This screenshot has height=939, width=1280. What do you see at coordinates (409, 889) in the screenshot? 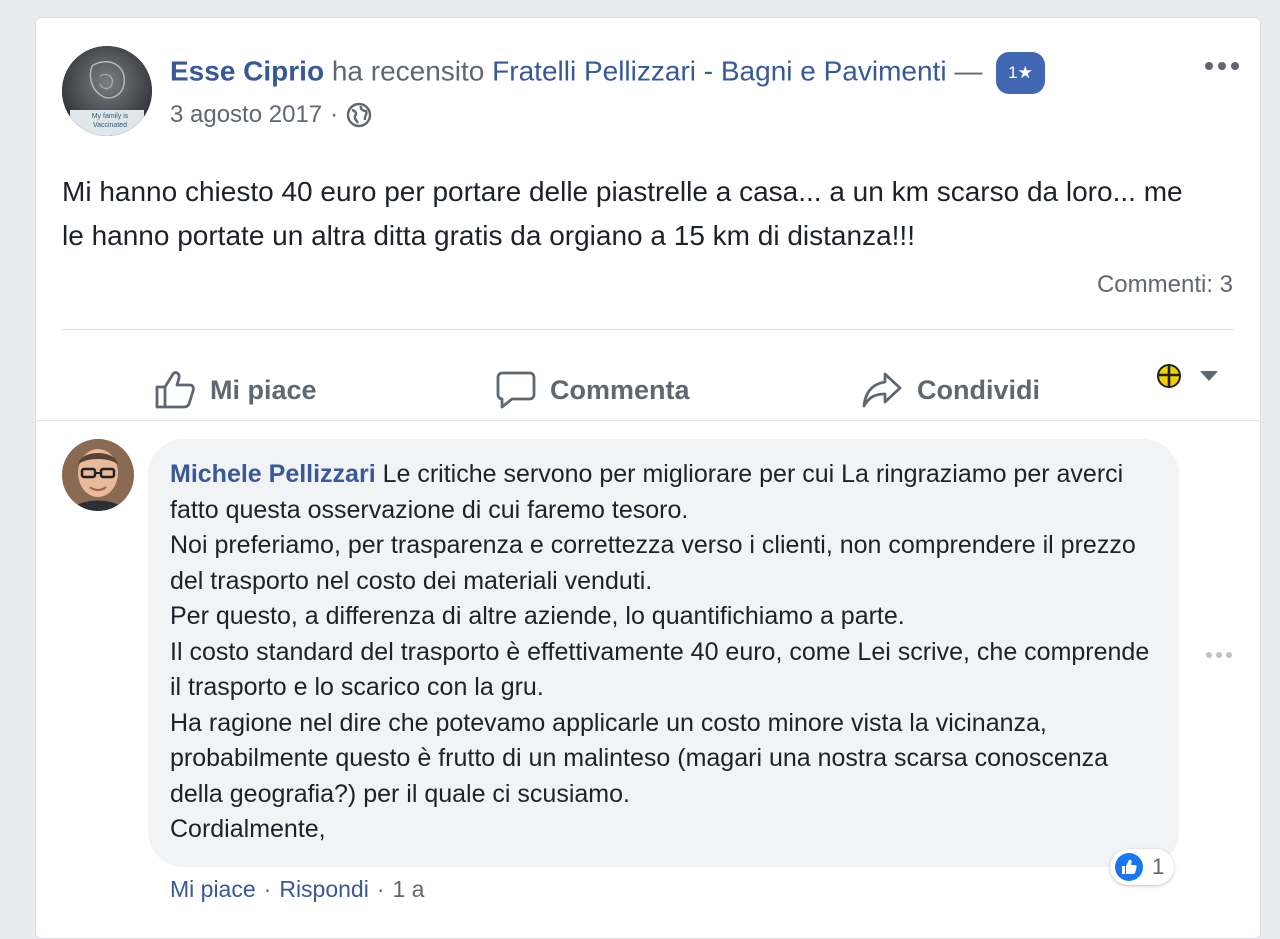
I see `comment-time: 1 a` at bounding box center [409, 889].